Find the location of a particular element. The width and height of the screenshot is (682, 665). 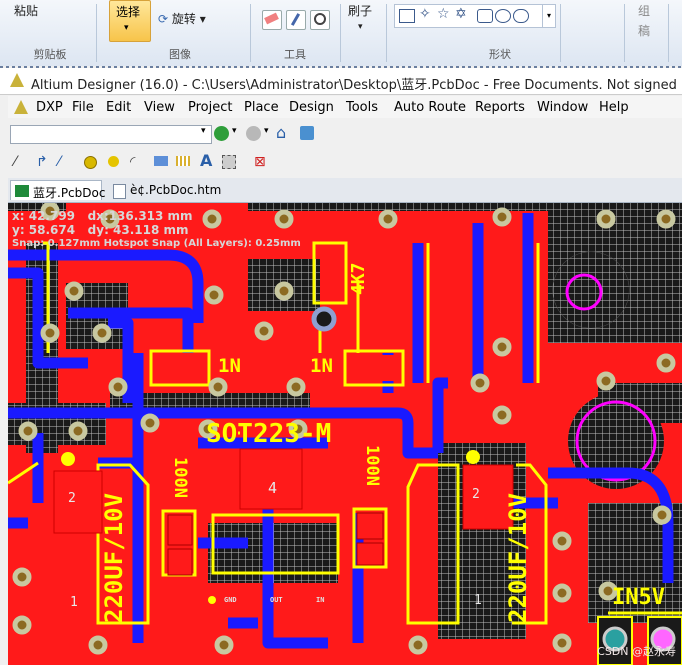

tools-group-label: 工具 is located at coordinates (295, 54).